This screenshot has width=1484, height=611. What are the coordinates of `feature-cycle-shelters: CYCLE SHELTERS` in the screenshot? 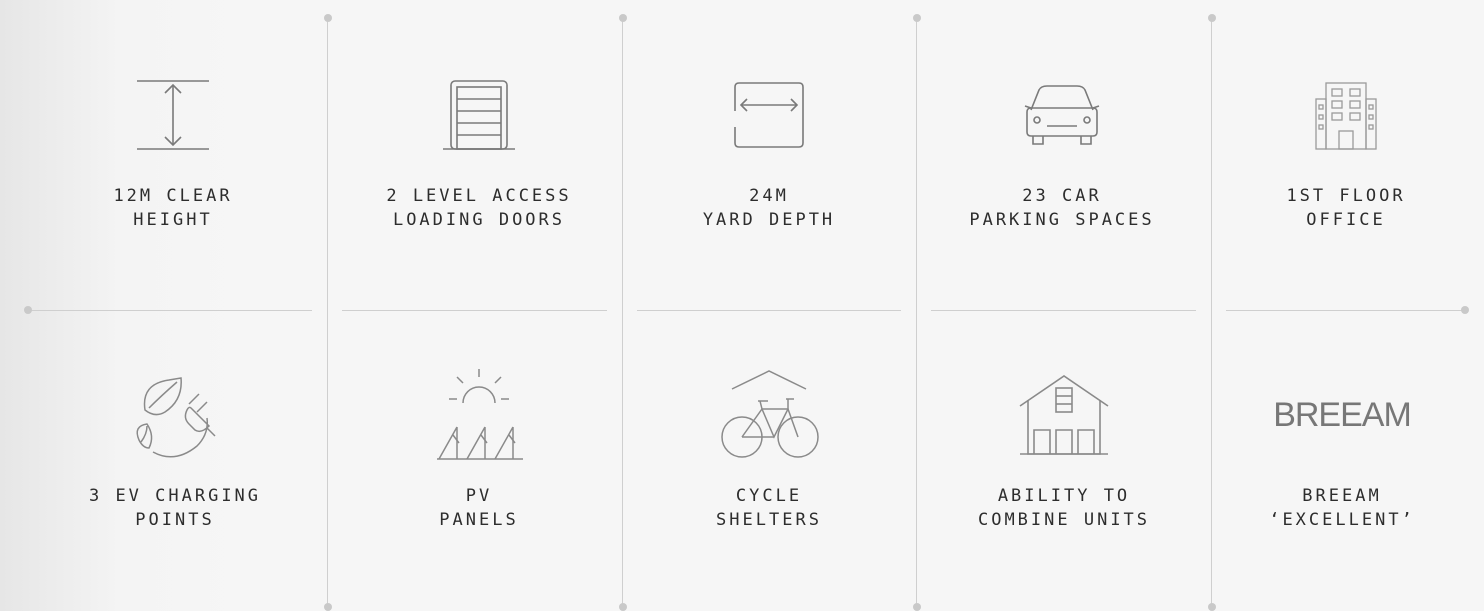 It's located at (769, 446).